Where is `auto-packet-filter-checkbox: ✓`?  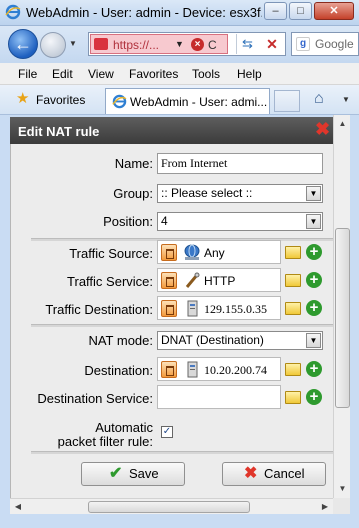 auto-packet-filter-checkbox: ✓ is located at coordinates (167, 432).